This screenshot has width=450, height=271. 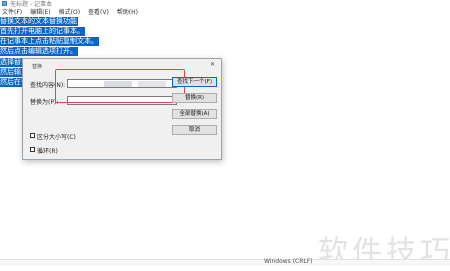 I want to click on menu-edit: 编辑(E), so click(x=40, y=12).